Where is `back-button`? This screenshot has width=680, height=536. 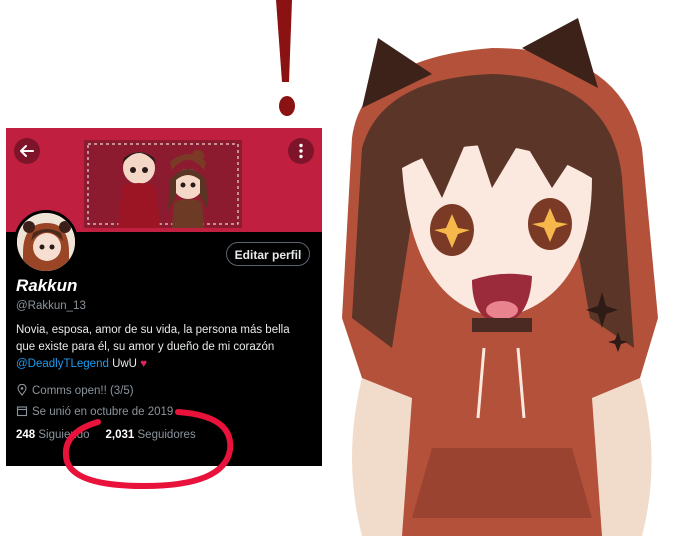
back-button is located at coordinates (27, 151).